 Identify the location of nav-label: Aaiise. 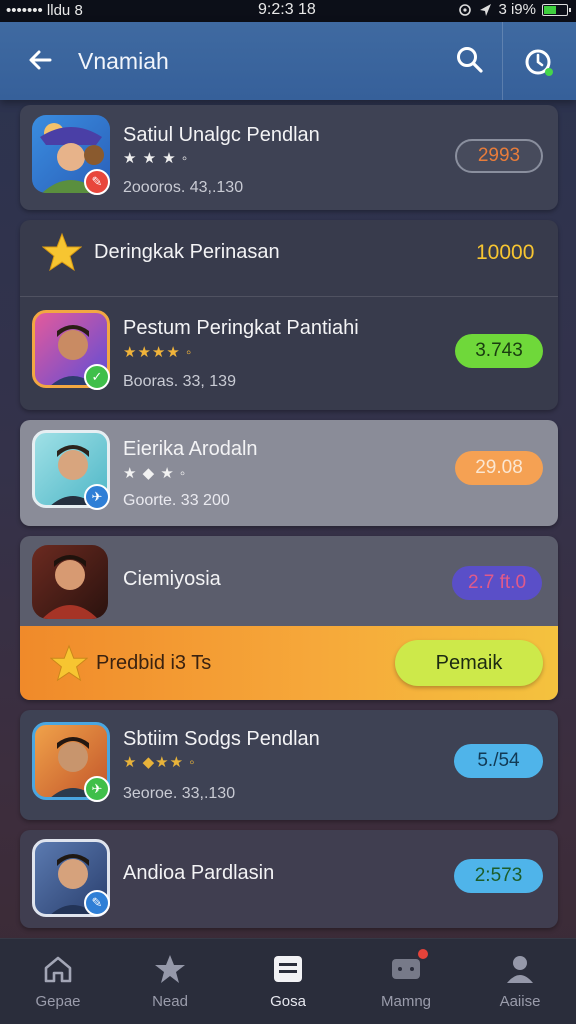
(520, 1001).